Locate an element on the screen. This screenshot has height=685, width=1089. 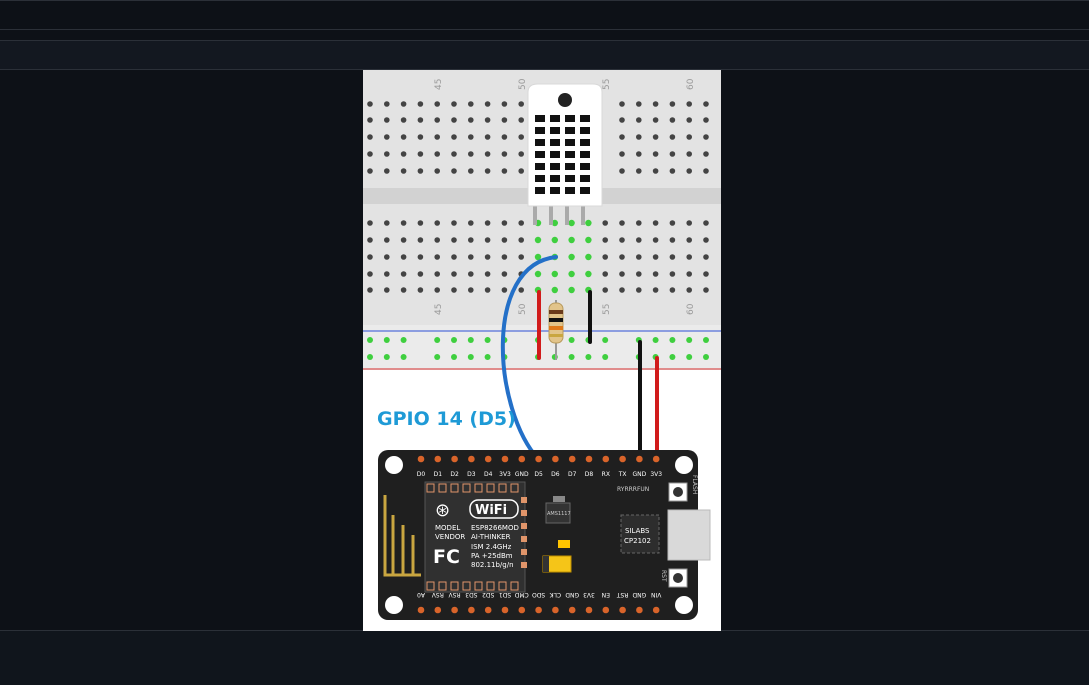
pin-label: SDO is located at coordinates (538, 594).